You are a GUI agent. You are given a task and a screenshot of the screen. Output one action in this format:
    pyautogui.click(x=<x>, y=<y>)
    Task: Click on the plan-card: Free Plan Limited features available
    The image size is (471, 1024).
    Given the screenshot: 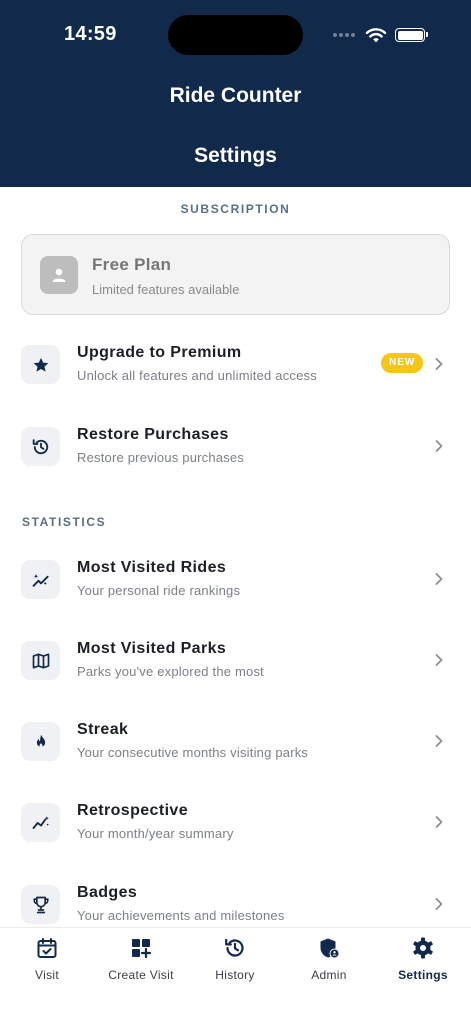 What is the action you would take?
    pyautogui.click(x=235, y=274)
    